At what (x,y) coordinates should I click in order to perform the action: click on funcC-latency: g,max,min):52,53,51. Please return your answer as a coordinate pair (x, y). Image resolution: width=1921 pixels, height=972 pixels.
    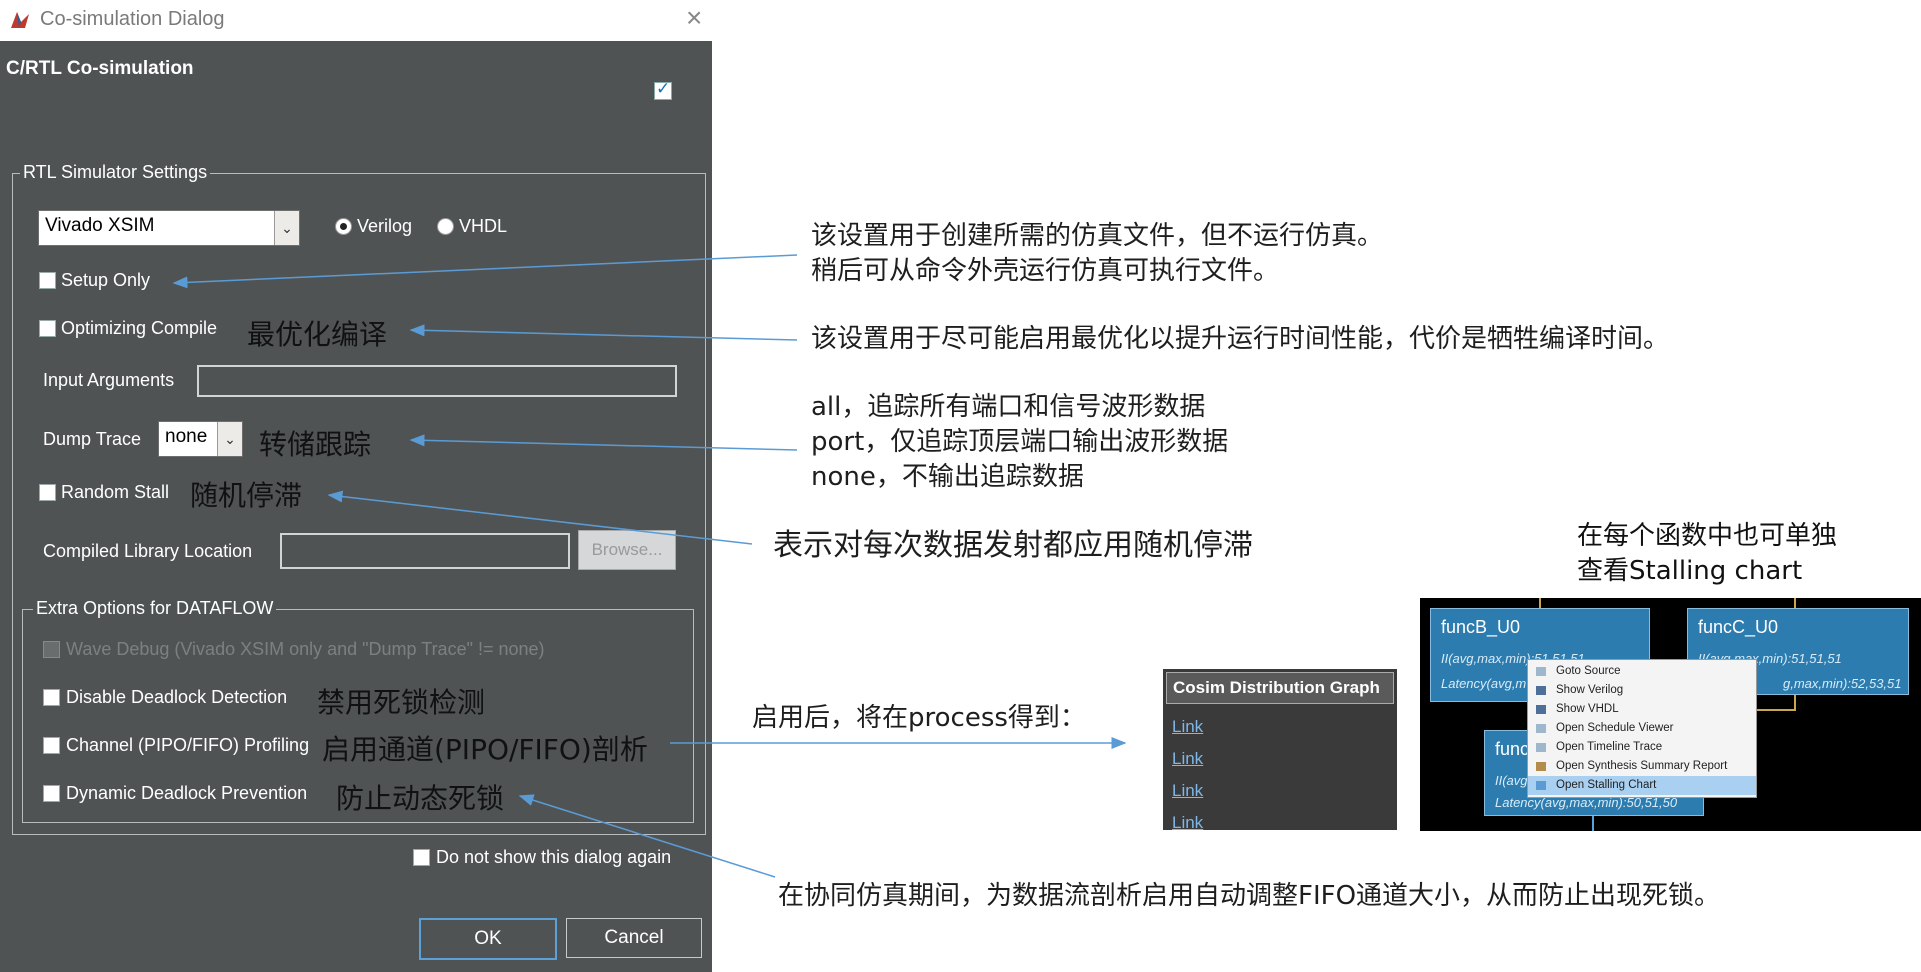
    Looking at the image, I should click on (1842, 683).